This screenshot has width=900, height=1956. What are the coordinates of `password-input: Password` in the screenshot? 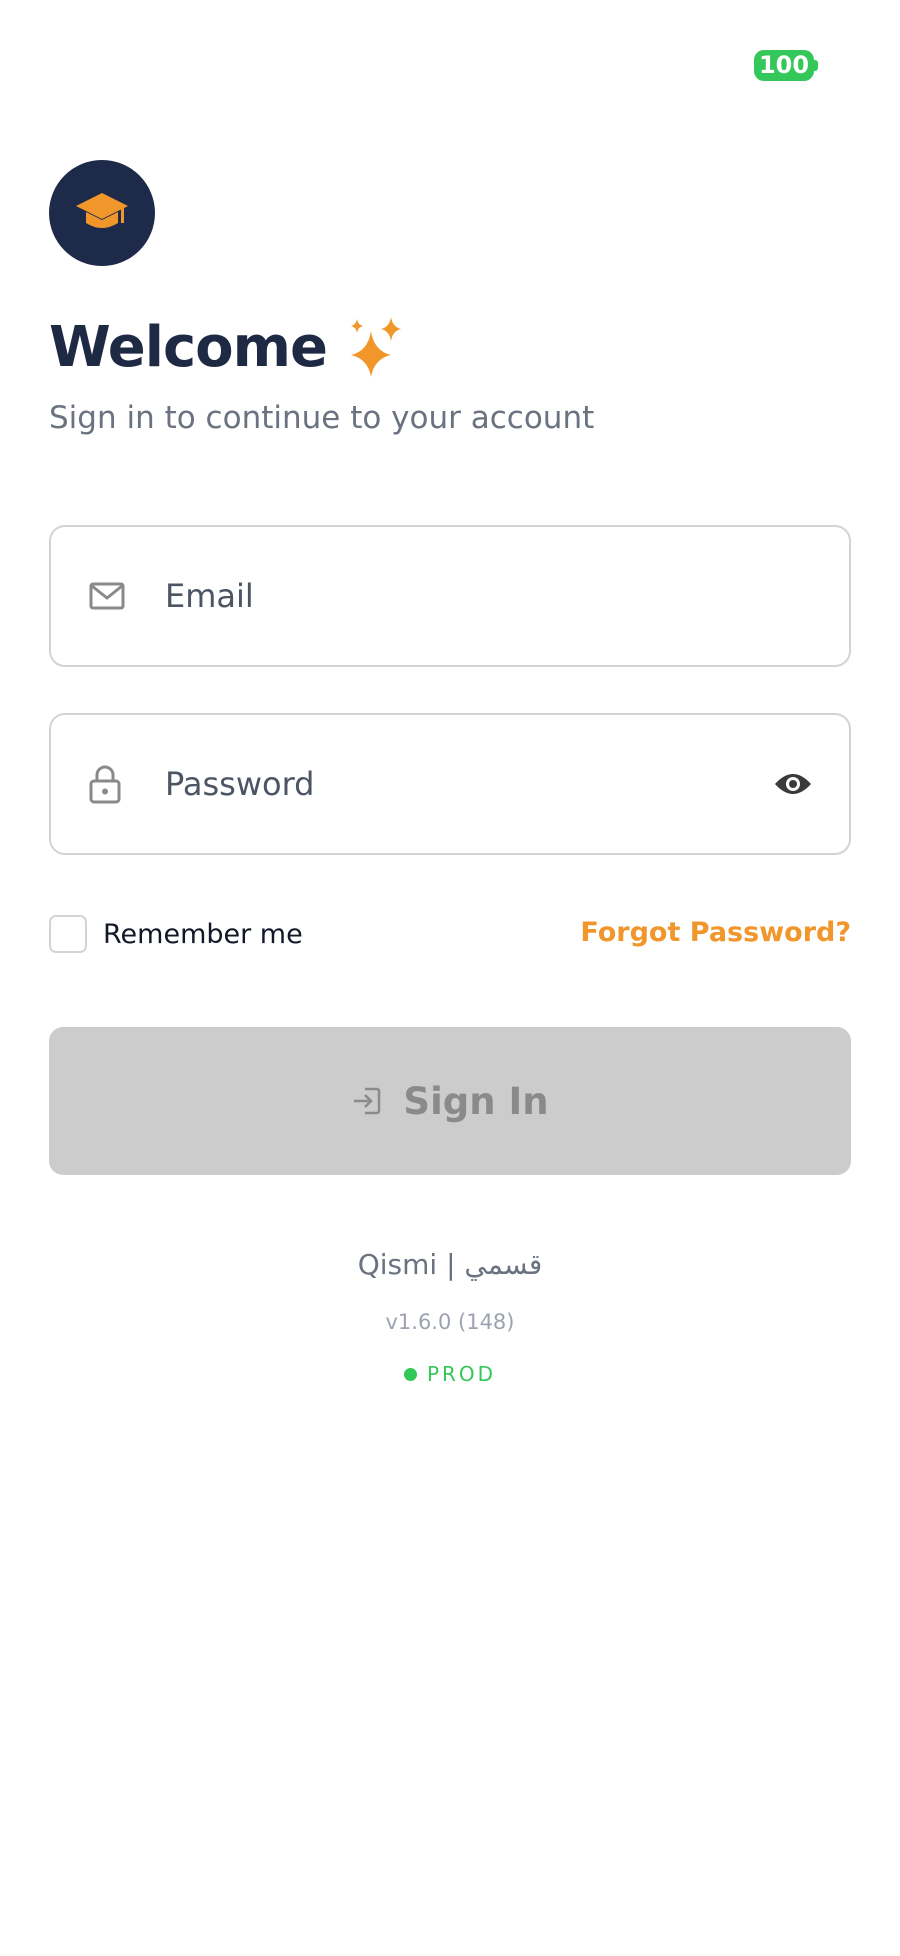 It's located at (445, 784).